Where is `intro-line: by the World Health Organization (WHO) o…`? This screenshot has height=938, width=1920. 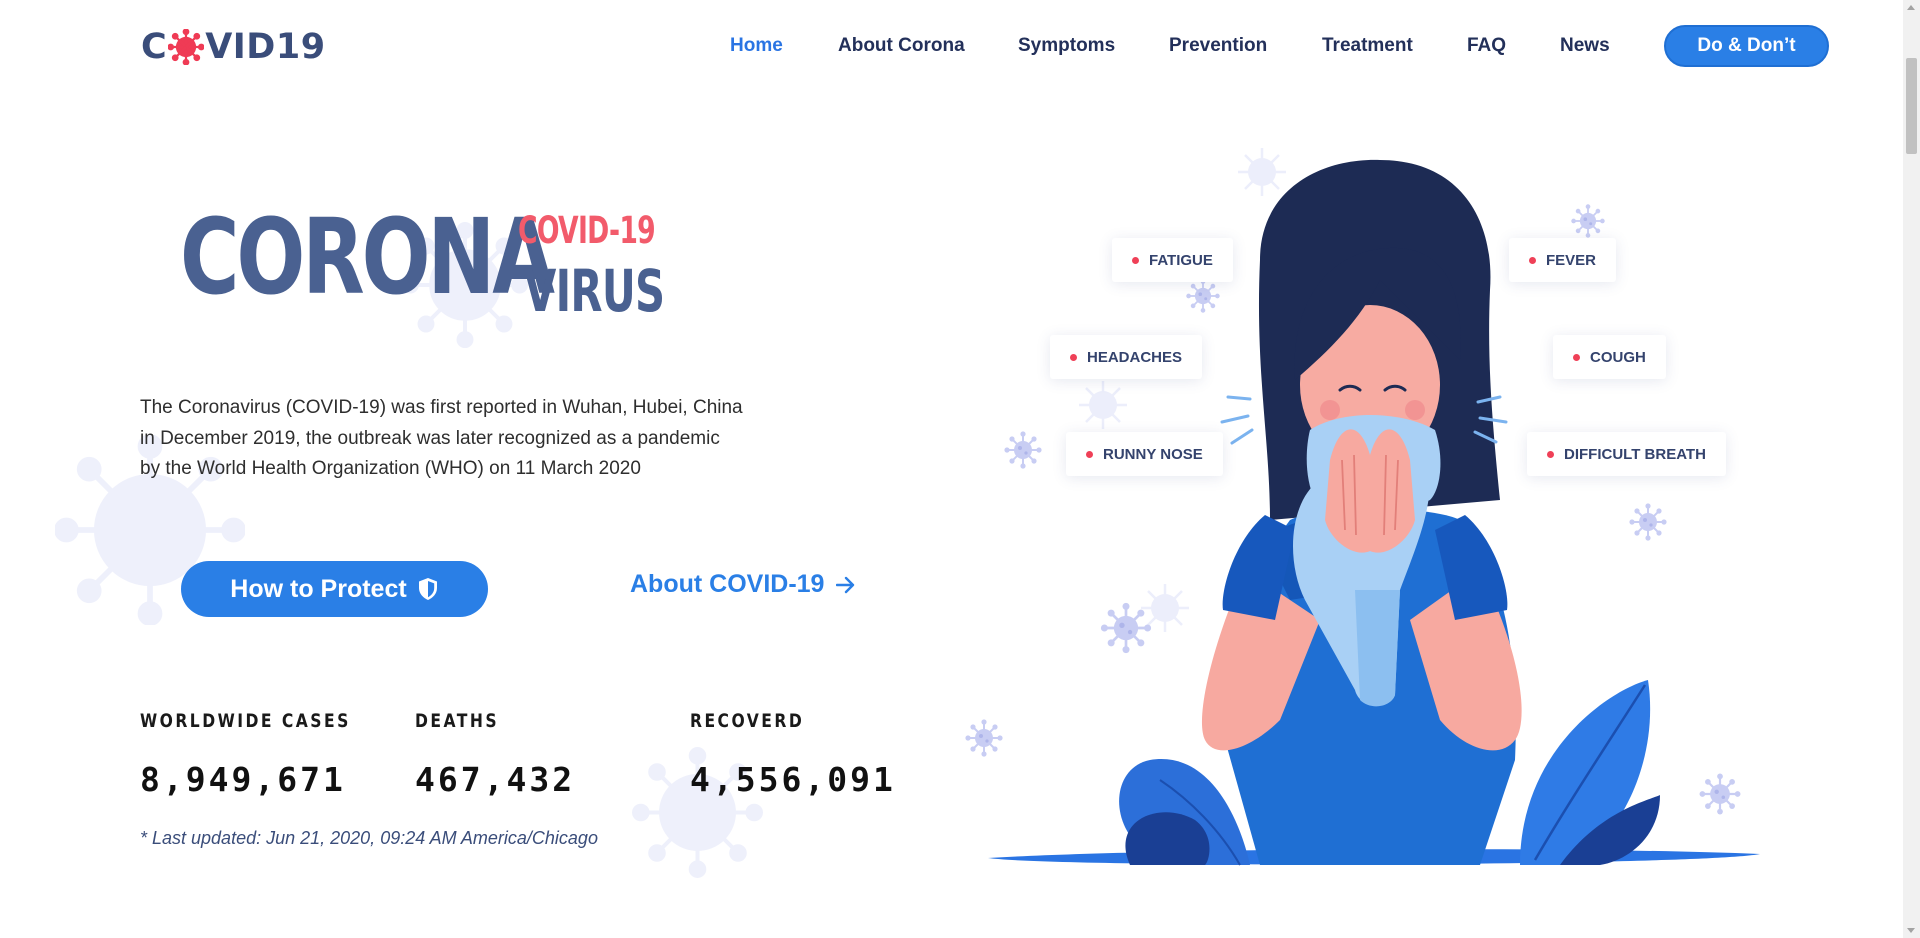 intro-line: by the World Health Organization (WHO) o… is located at coordinates (390, 468).